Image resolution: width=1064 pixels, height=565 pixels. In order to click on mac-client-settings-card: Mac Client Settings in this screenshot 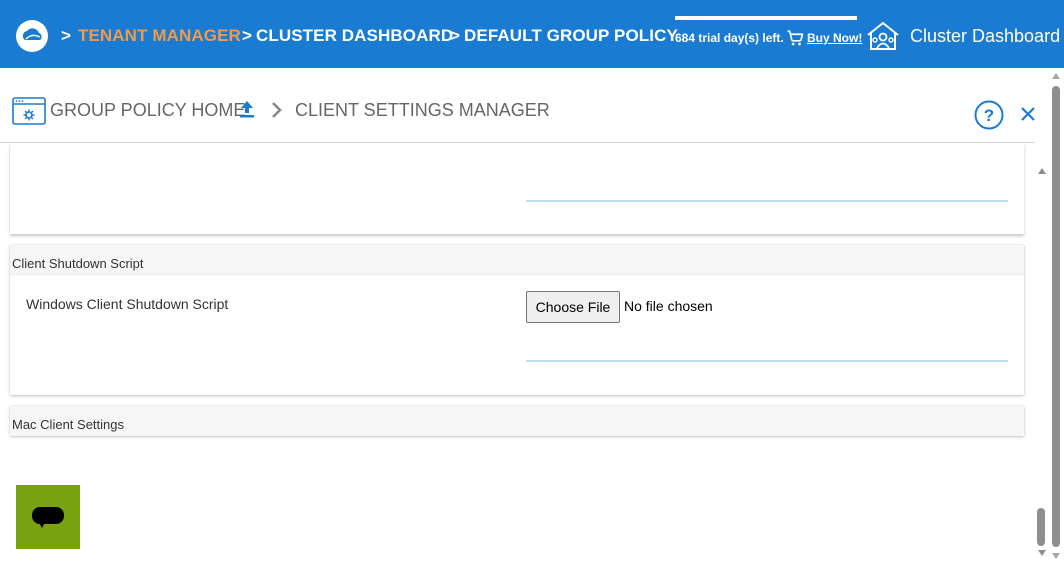, I will do `click(517, 421)`.